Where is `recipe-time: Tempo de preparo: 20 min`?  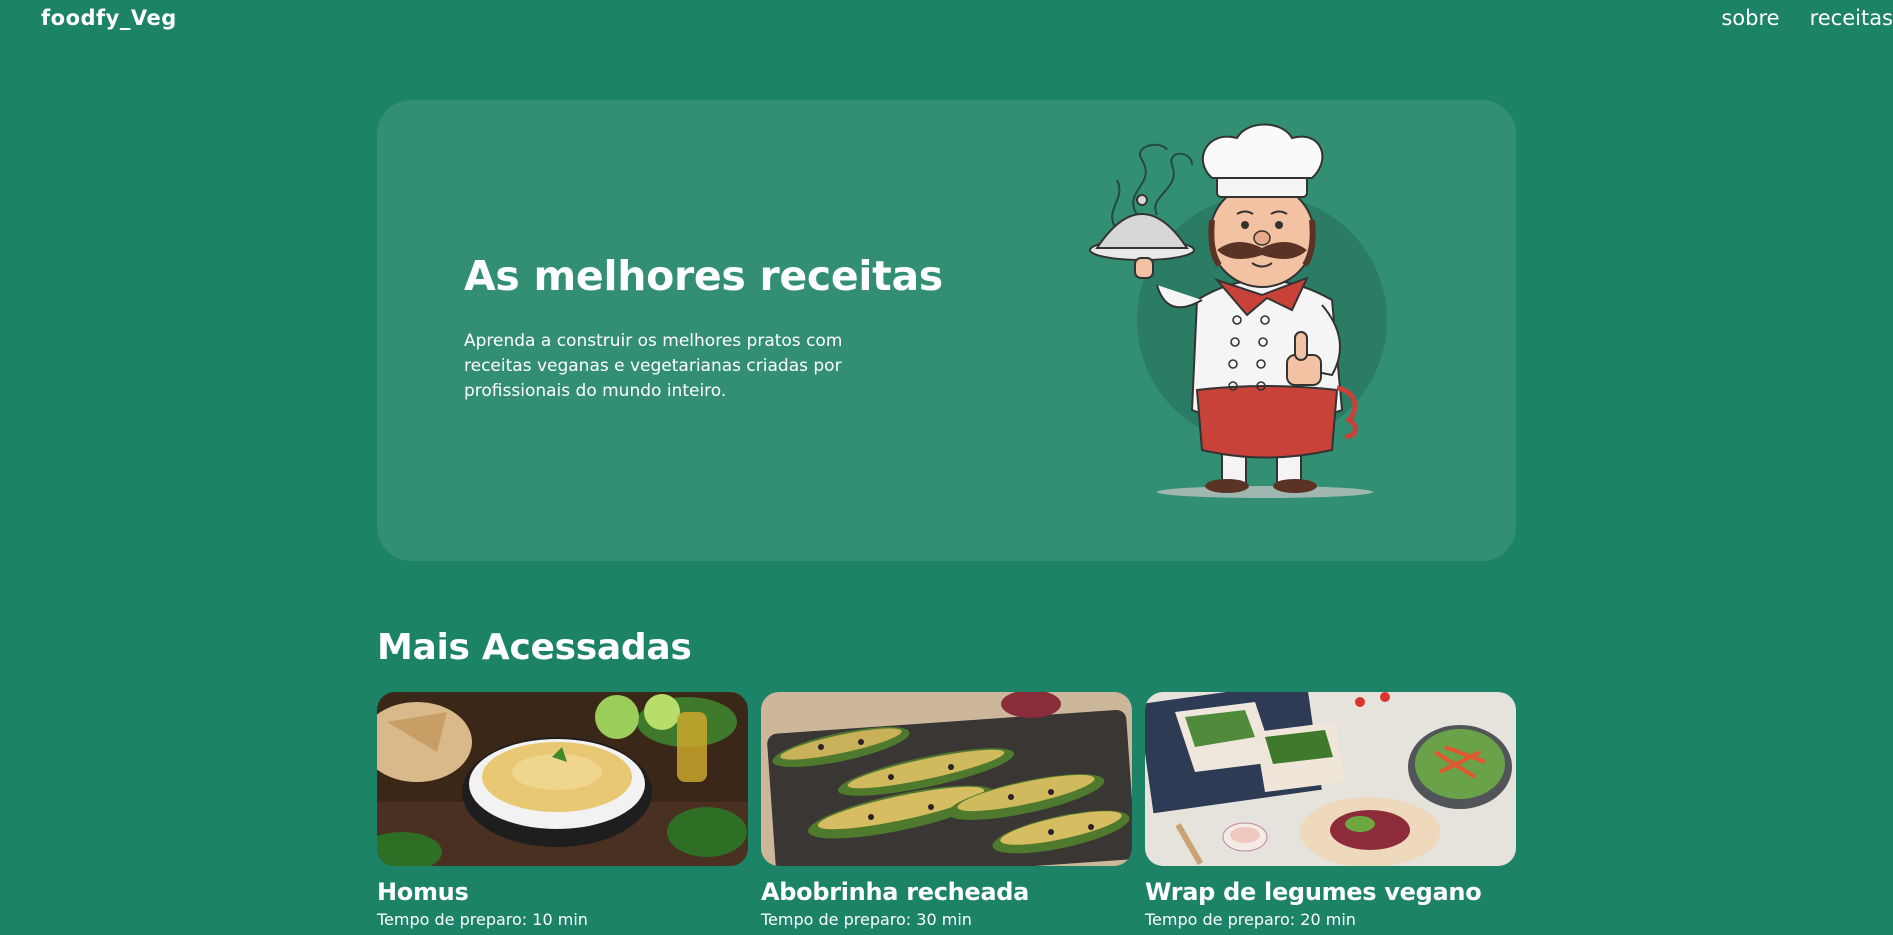 recipe-time: Tempo de preparo: 20 min is located at coordinates (1250, 919).